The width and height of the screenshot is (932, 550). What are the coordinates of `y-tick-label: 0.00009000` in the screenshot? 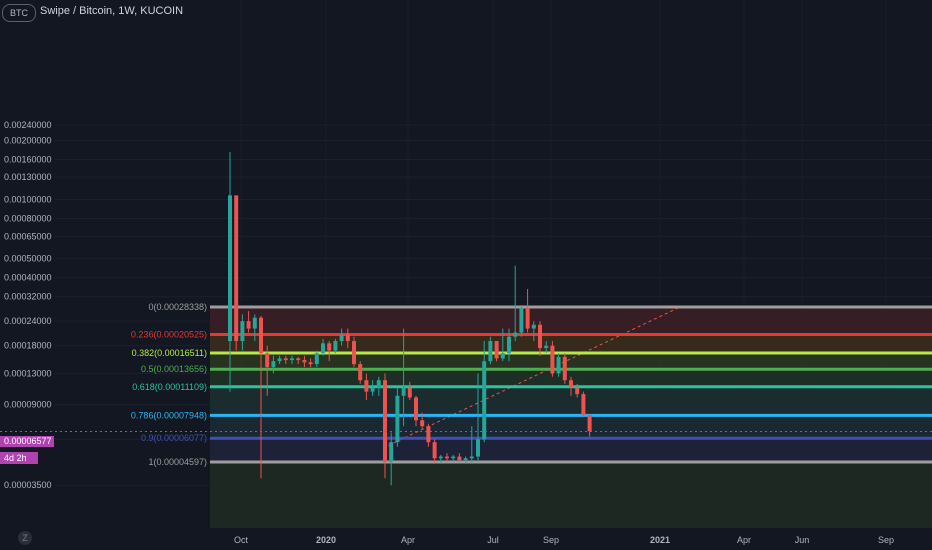 It's located at (28, 405).